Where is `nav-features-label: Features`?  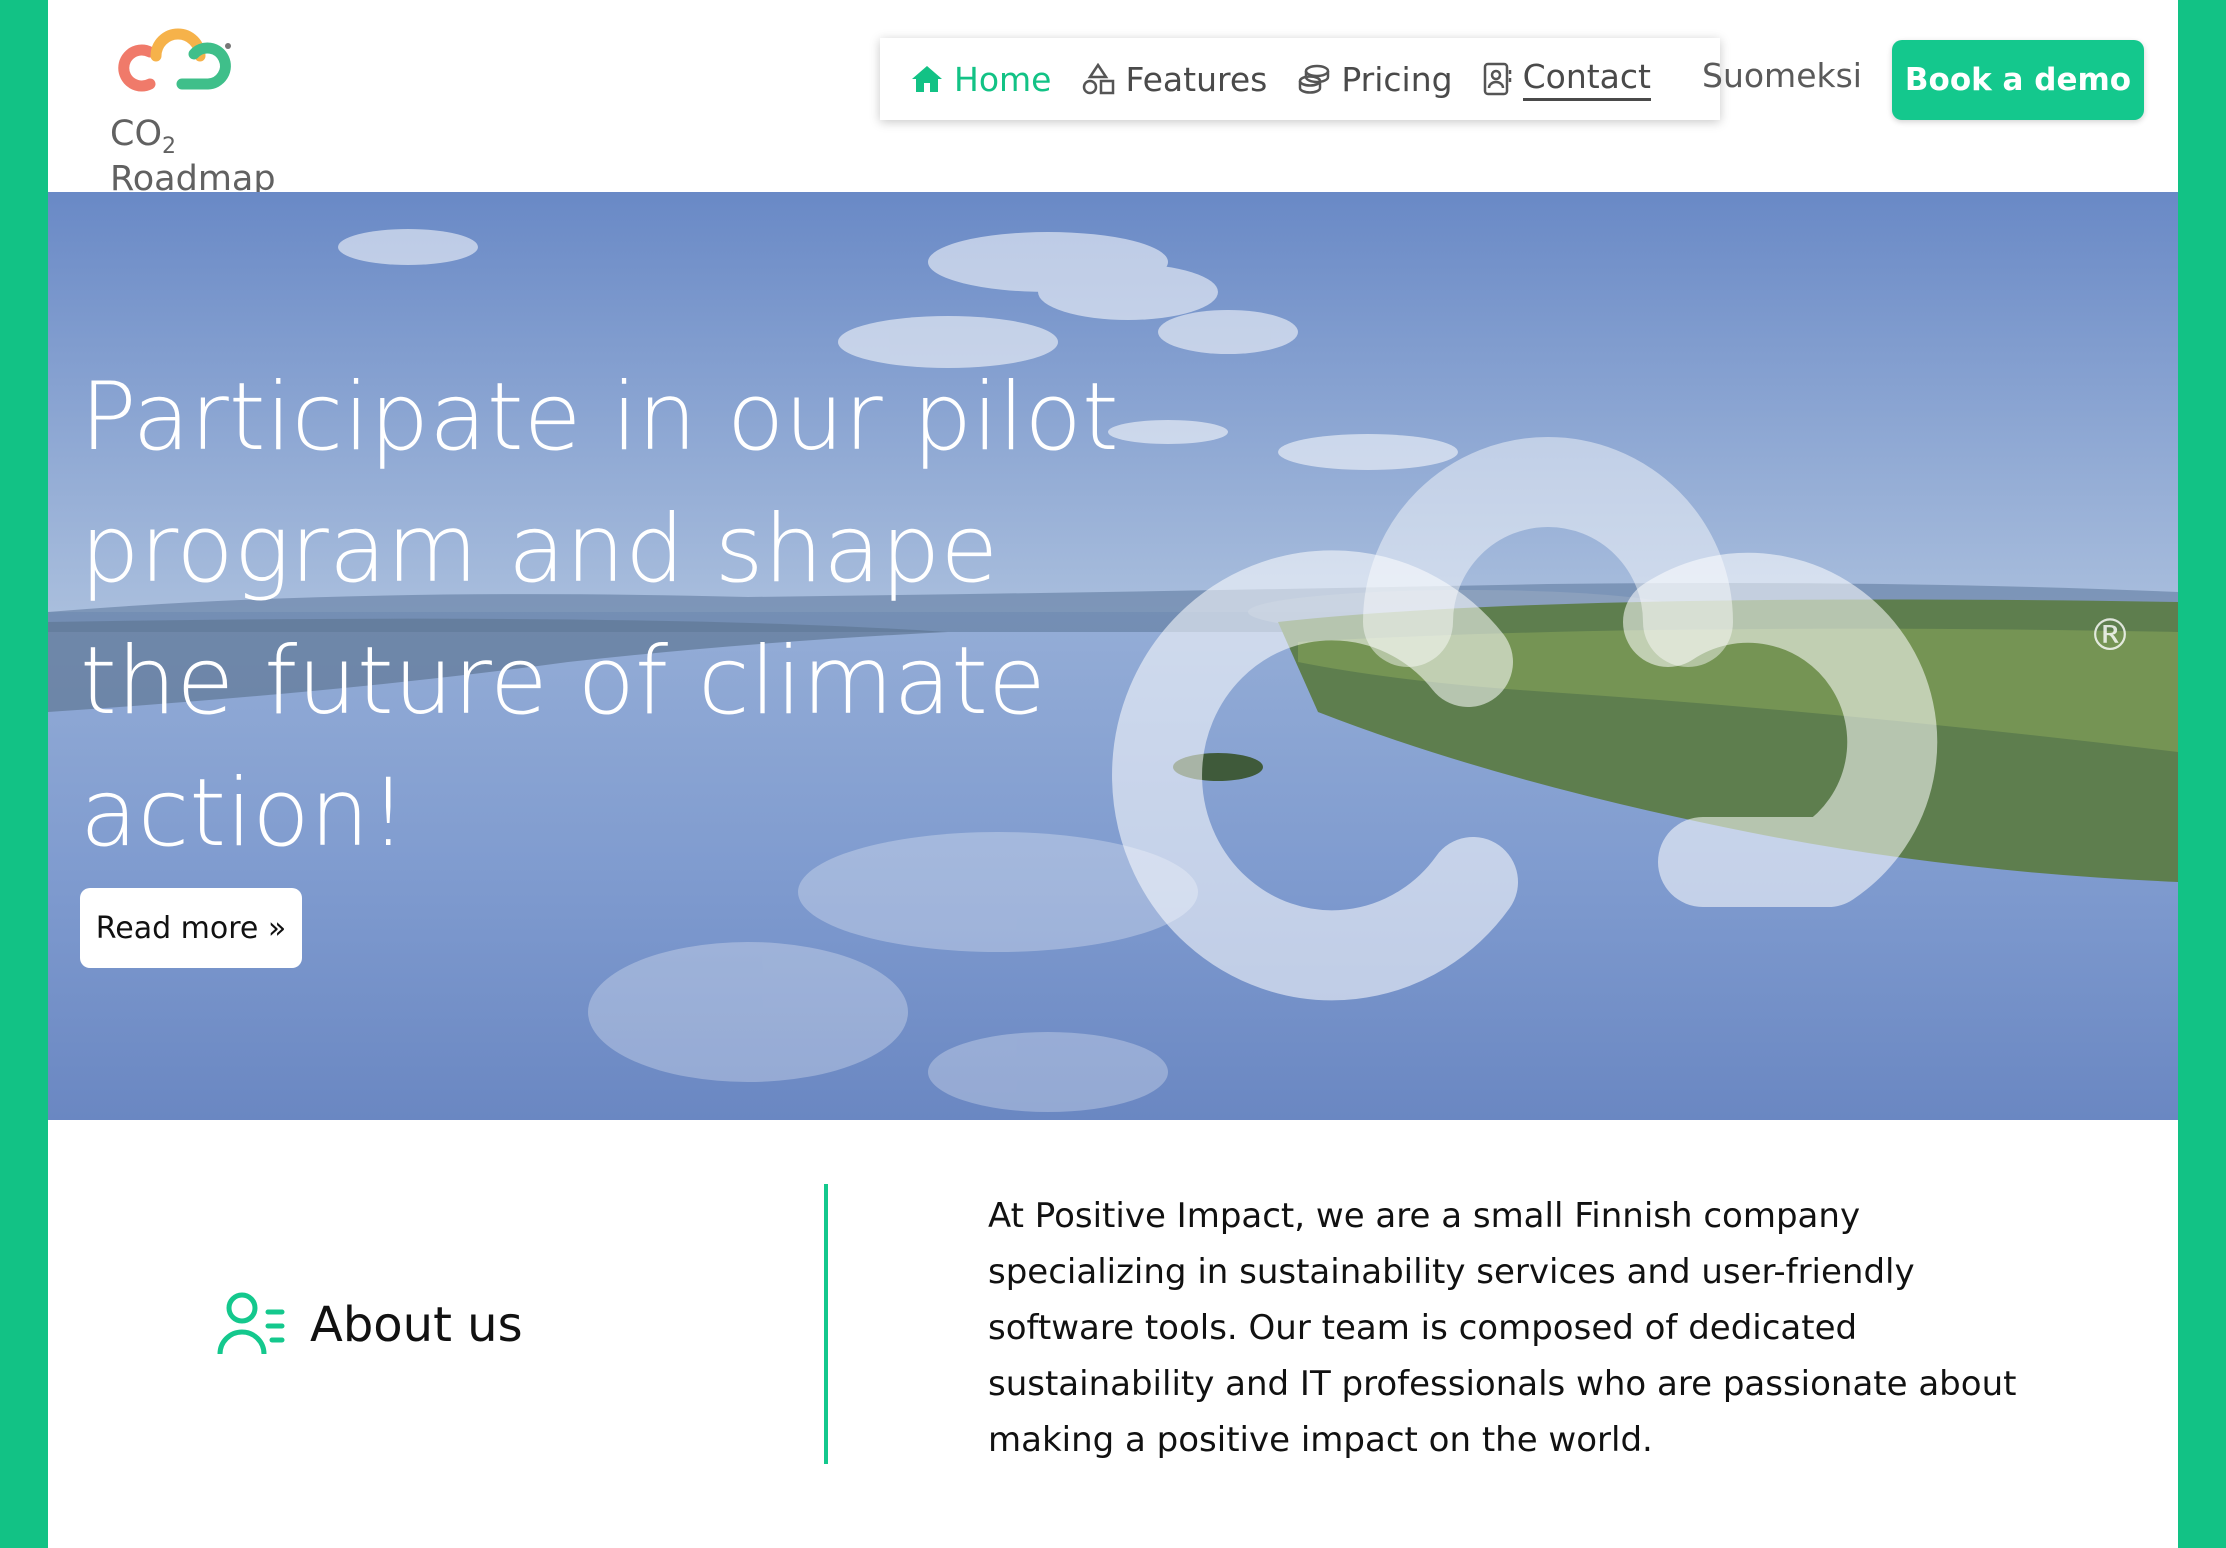
nav-features-label: Features is located at coordinates (1196, 79).